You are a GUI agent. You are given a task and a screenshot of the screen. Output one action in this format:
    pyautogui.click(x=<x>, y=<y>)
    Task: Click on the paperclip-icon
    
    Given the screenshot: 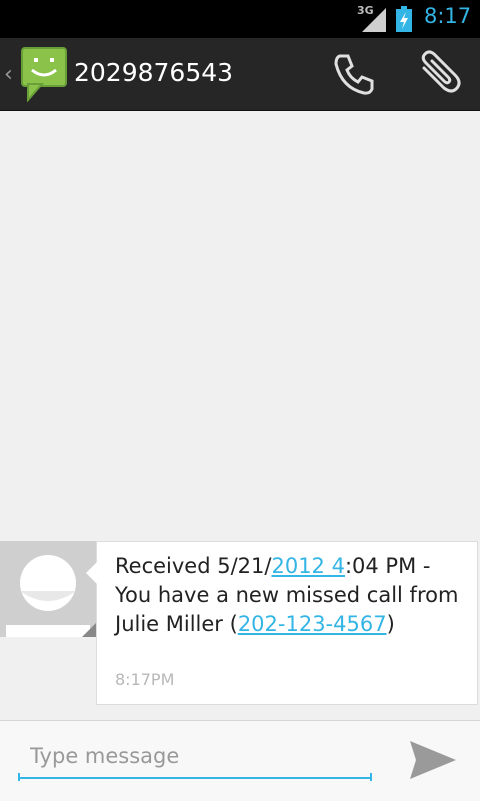 What is the action you would take?
    pyautogui.click(x=438, y=74)
    